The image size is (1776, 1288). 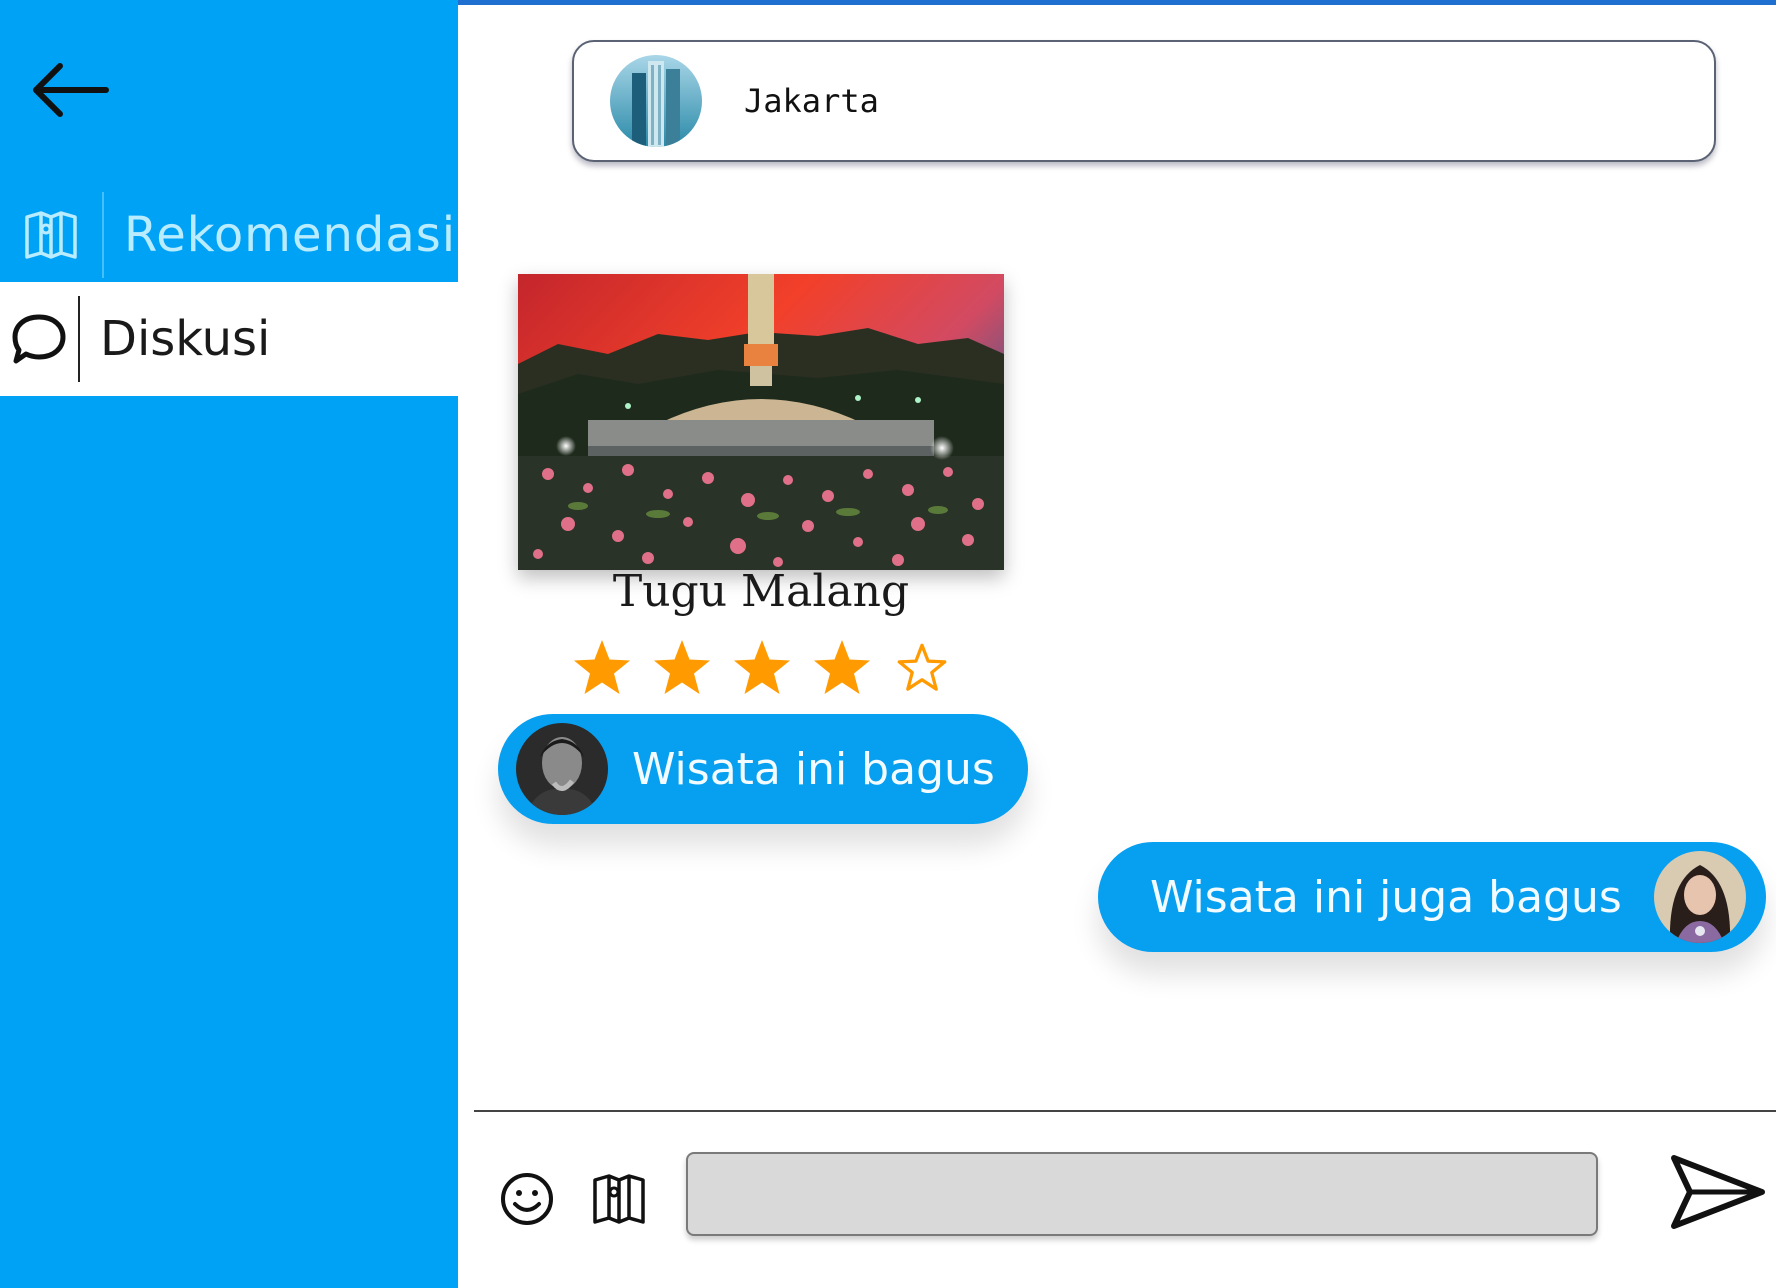 What do you see at coordinates (290, 235) in the screenshot?
I see `sidebar-item-label: Rekomendasi` at bounding box center [290, 235].